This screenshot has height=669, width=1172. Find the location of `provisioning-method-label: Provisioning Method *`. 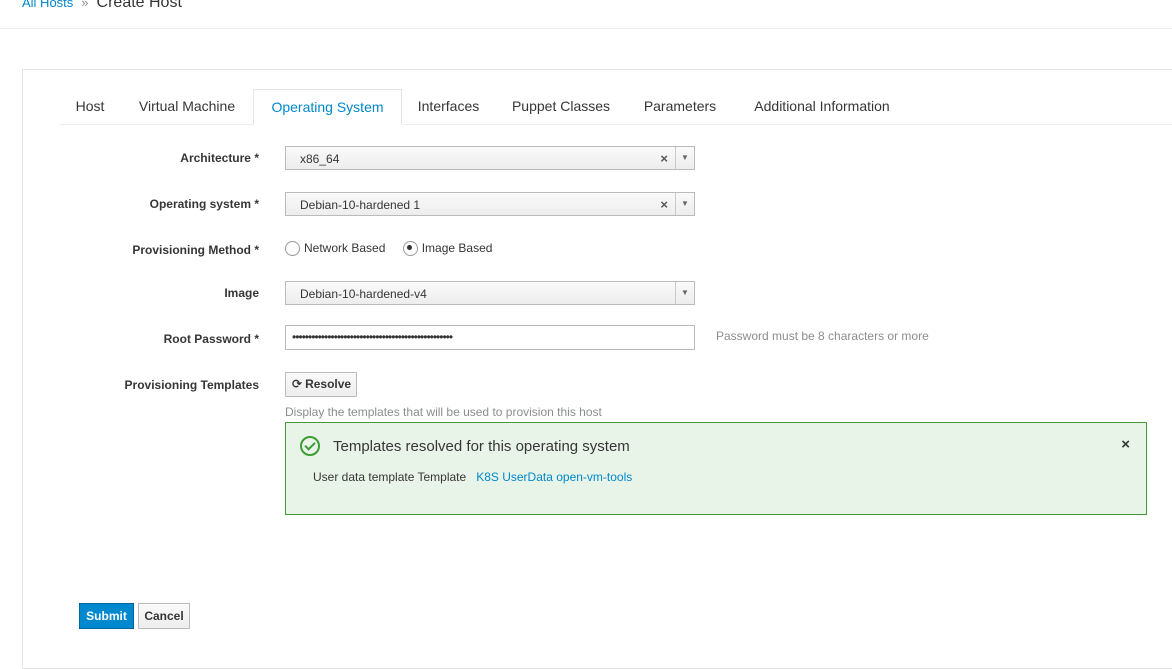

provisioning-method-label: Provisioning Method * is located at coordinates (195, 250).